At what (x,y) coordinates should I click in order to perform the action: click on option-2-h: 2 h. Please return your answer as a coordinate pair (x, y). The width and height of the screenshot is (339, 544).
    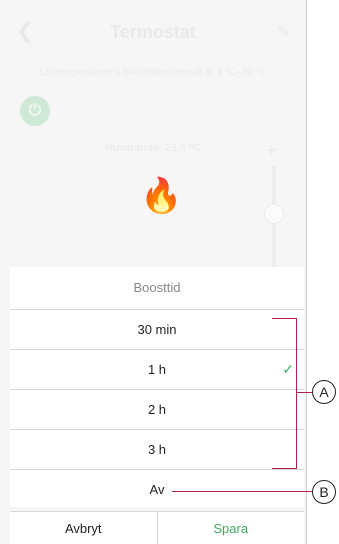
    Looking at the image, I should click on (157, 410).